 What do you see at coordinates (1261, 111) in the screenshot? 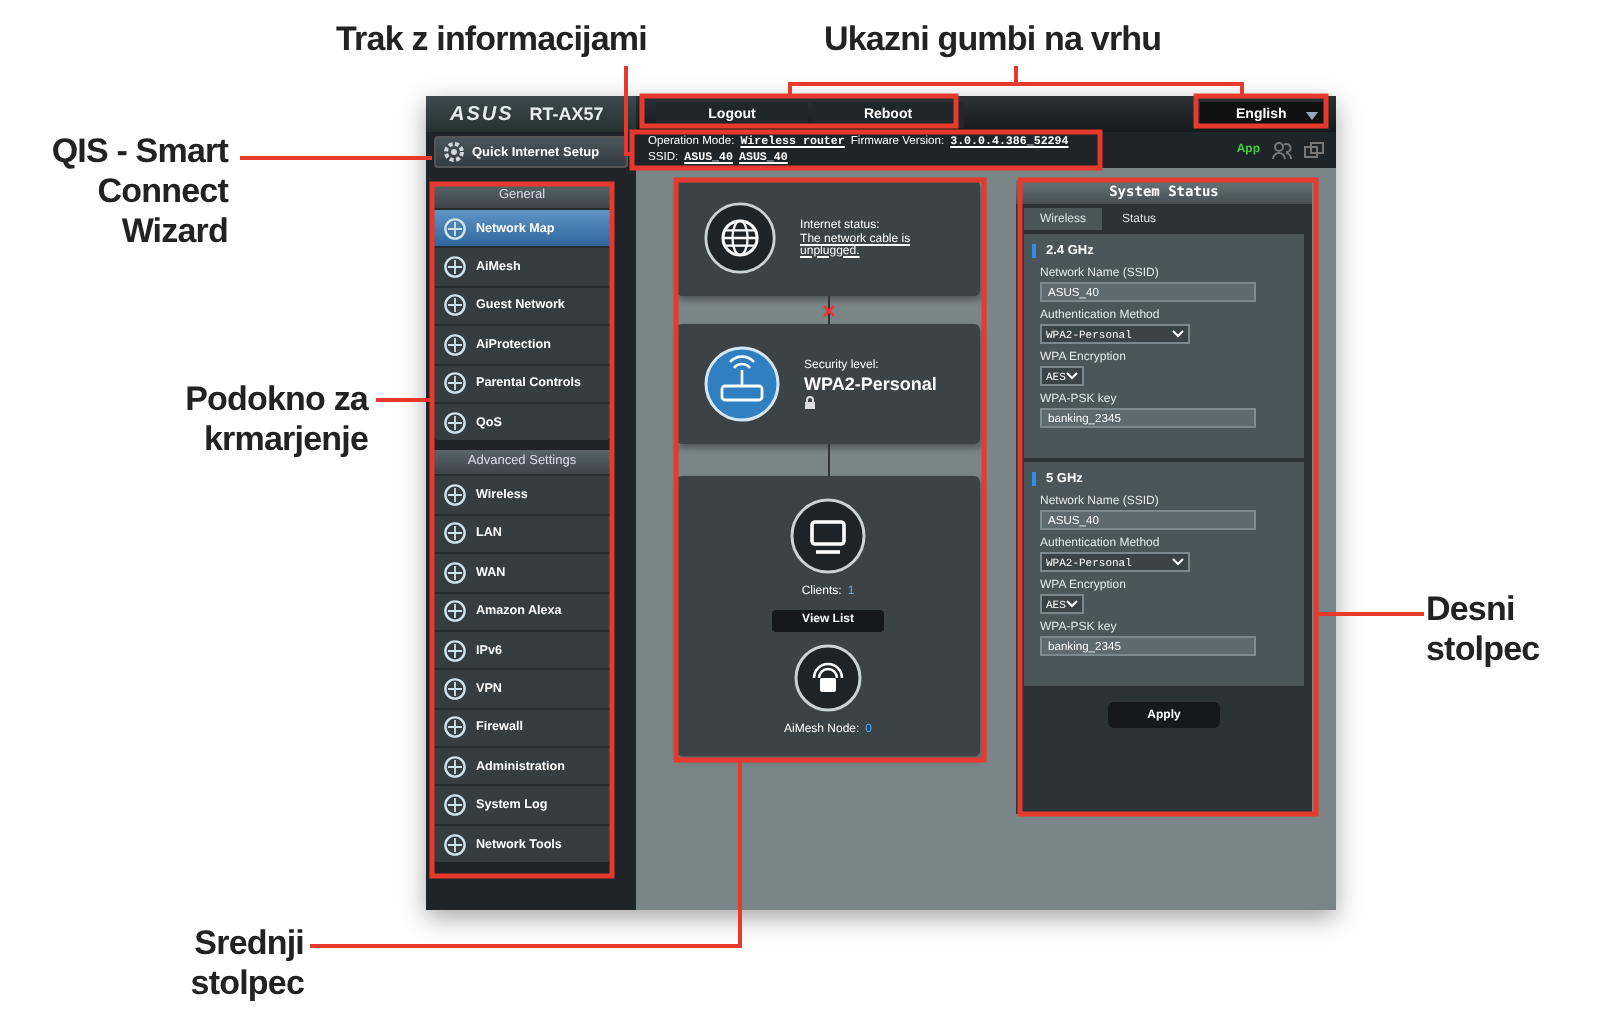
I see `highlight-frame` at bounding box center [1261, 111].